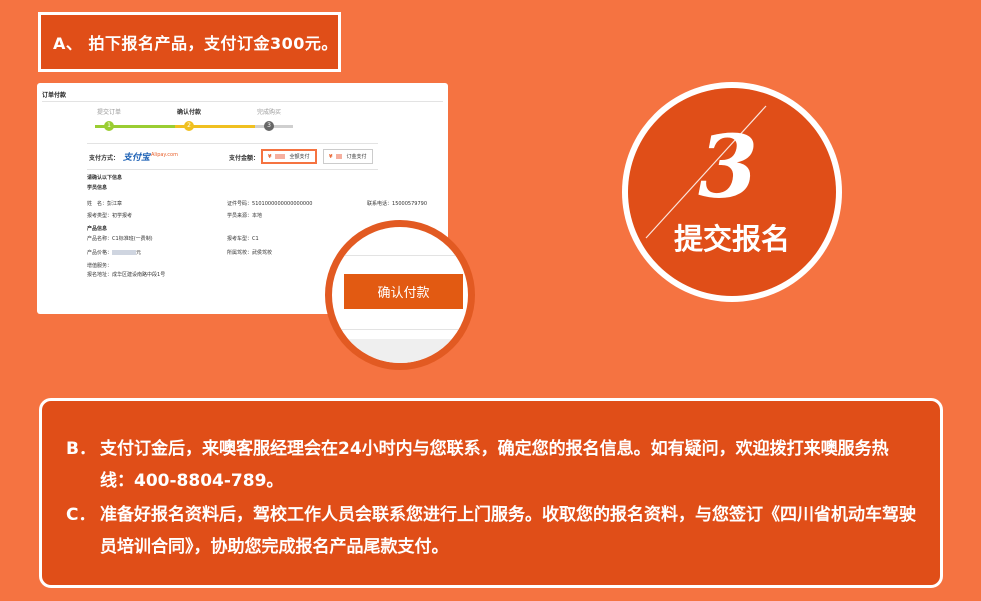 This screenshot has width=981, height=601. Describe the element at coordinates (240, 204) in the screenshot. I see `id-label: 证件号码：` at that location.